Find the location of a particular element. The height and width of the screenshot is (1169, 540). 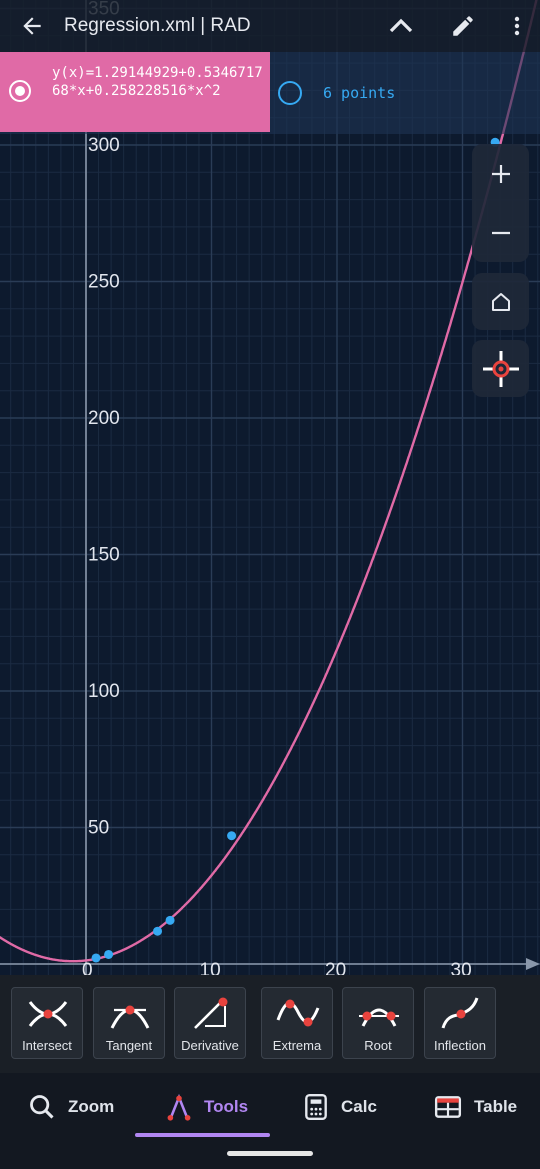

chevron-up-icon is located at coordinates (401, 25).